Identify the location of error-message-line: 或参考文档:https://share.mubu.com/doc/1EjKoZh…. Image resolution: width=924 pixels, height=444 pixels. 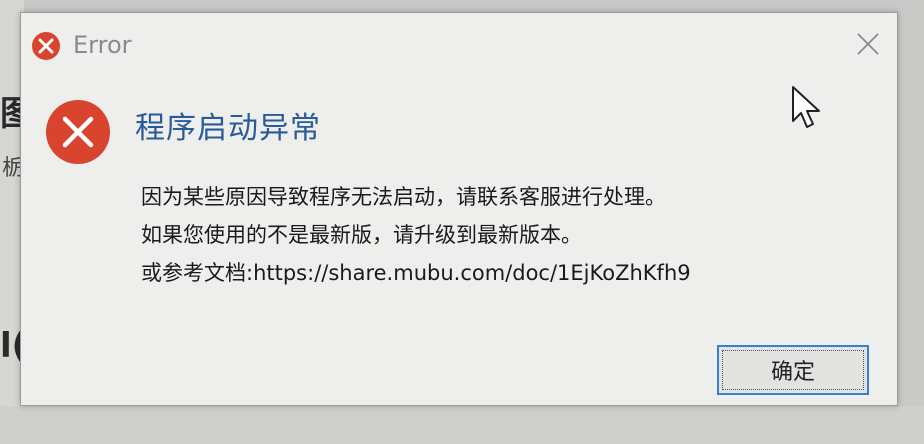
(416, 273).